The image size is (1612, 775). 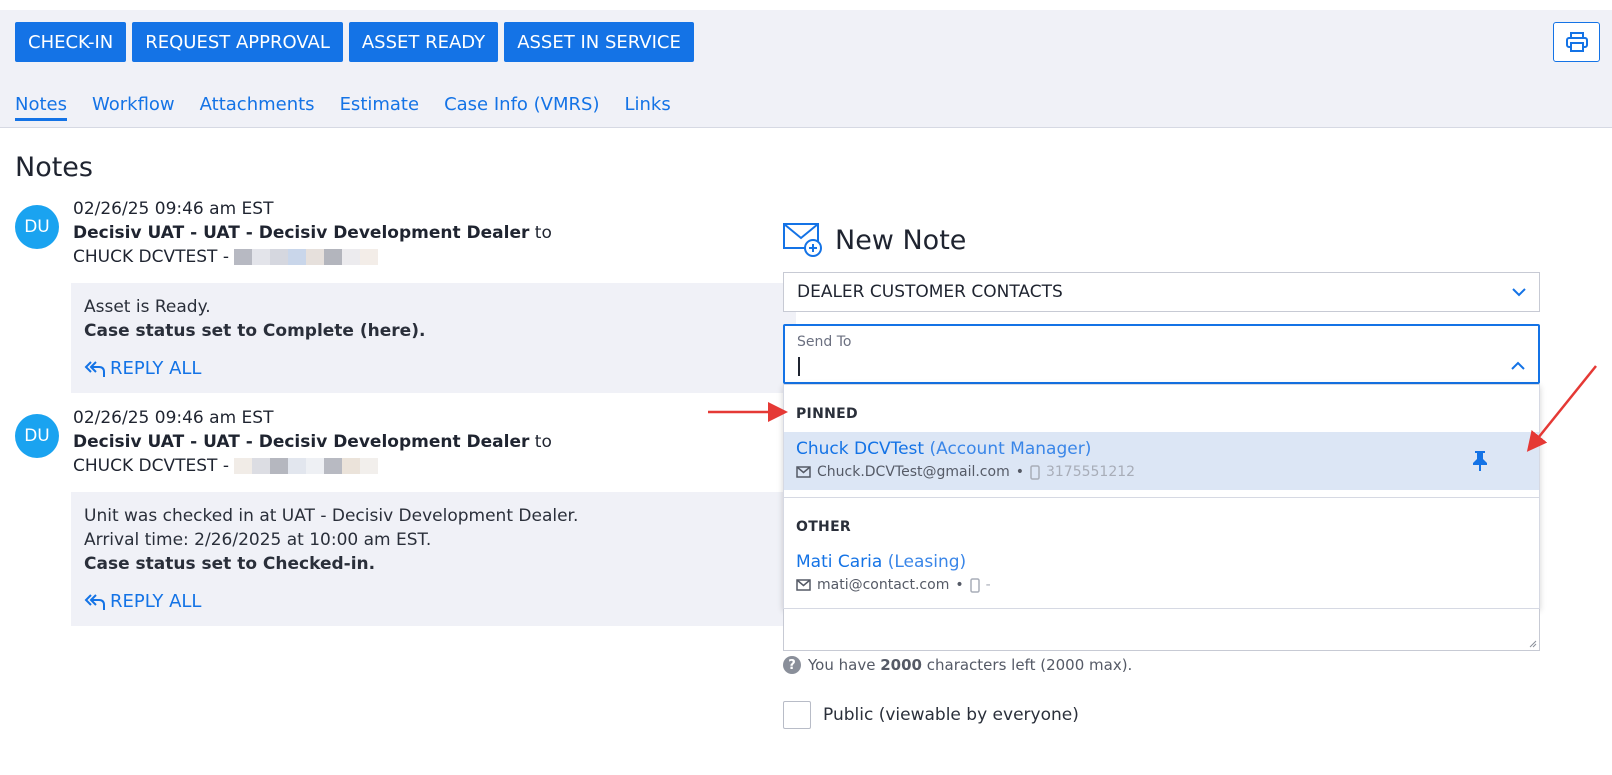 I want to click on pin-icon, so click(x=1480, y=461).